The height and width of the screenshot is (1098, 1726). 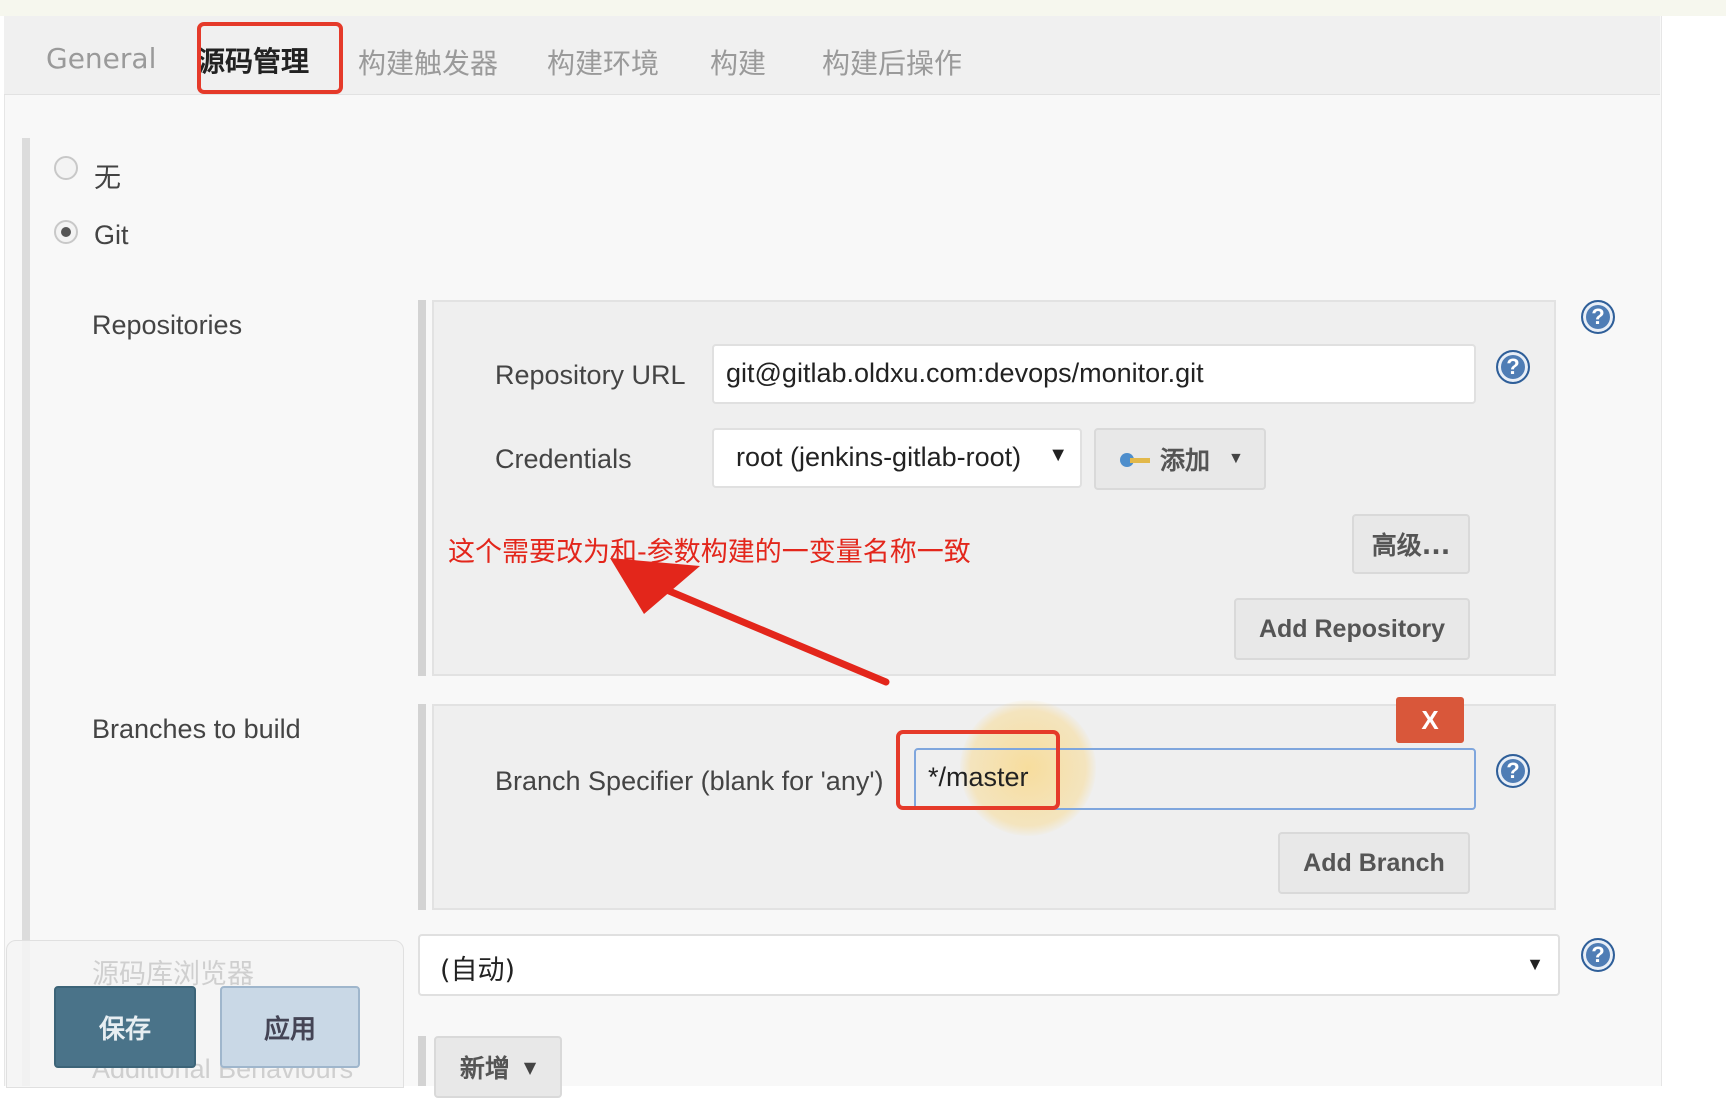 I want to click on apply-button: 应用, so click(x=290, y=1027).